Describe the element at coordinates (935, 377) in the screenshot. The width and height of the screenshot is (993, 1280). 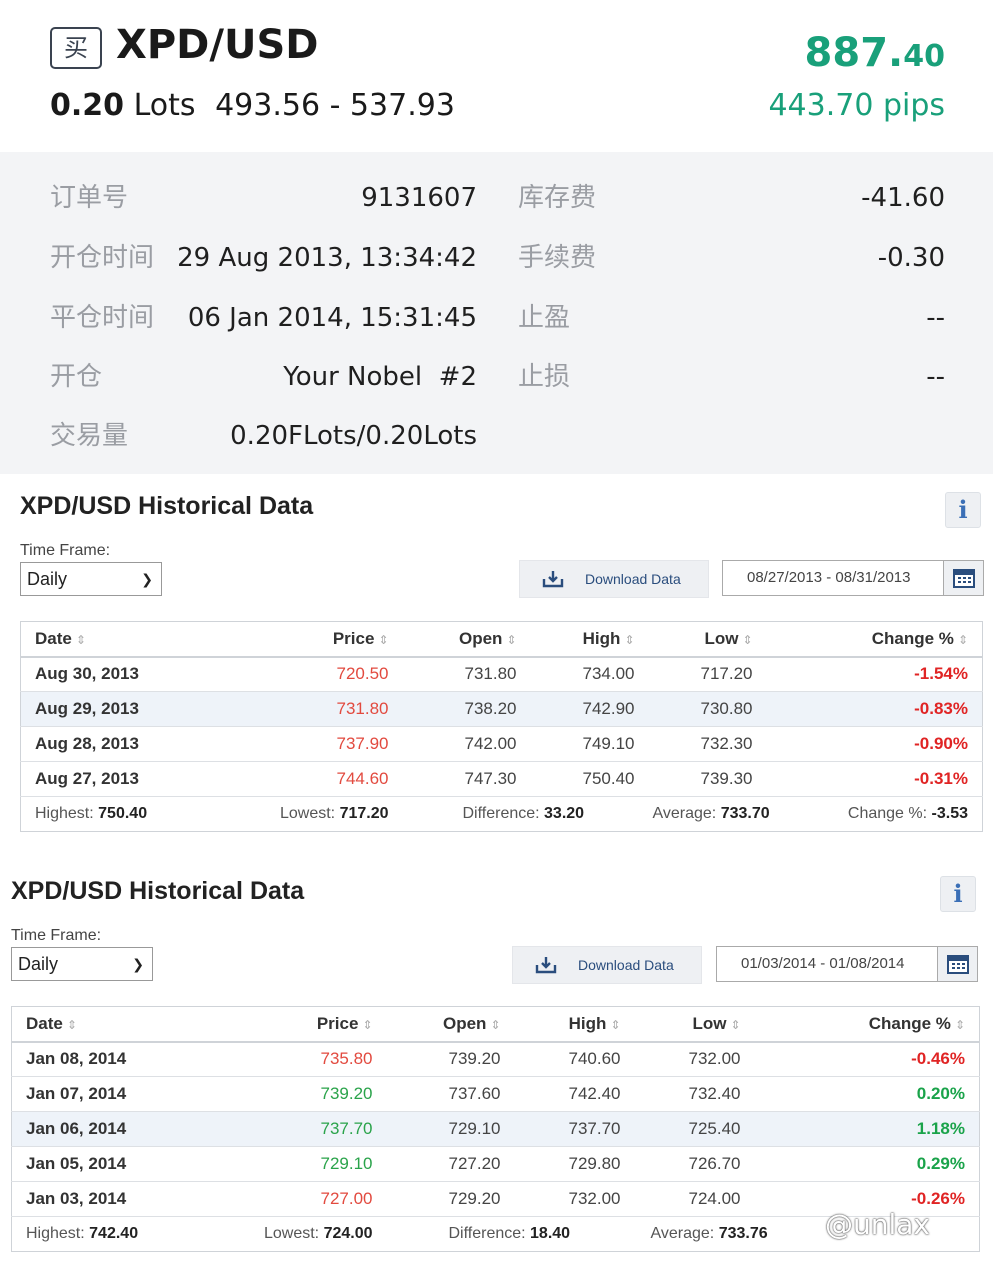
I see `stop-loss-value: --` at that location.